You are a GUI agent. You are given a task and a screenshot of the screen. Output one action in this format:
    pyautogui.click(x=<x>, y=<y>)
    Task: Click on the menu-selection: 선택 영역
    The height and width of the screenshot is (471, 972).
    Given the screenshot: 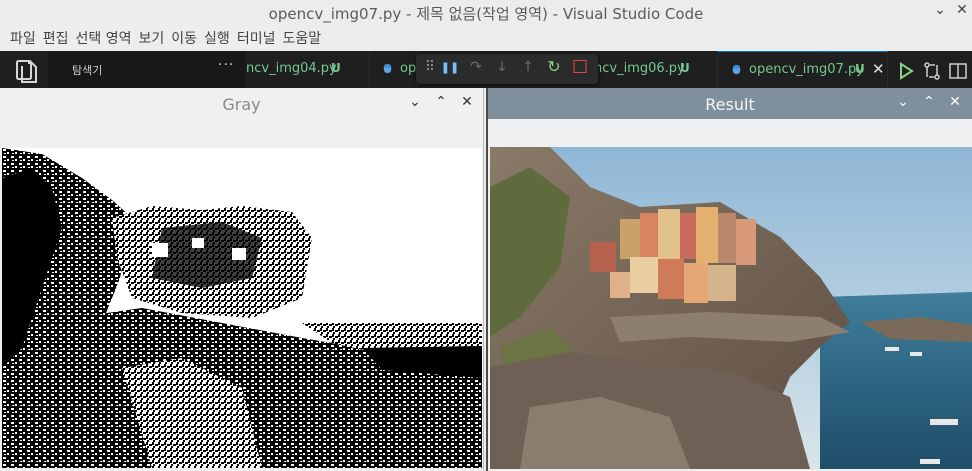 What is the action you would take?
    pyautogui.click(x=107, y=38)
    